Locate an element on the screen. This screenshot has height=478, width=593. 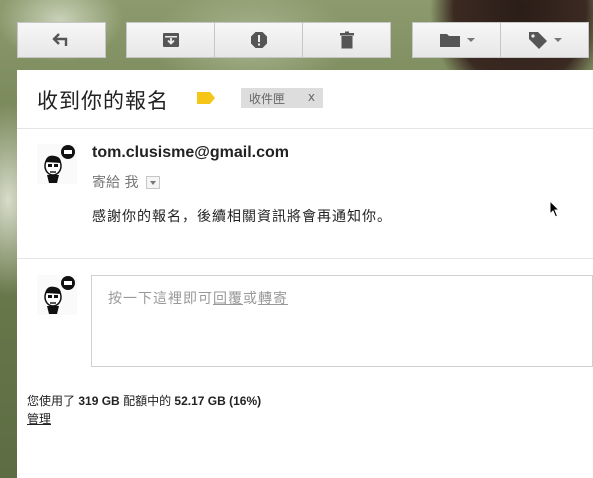
alert-icon is located at coordinates (258, 40).